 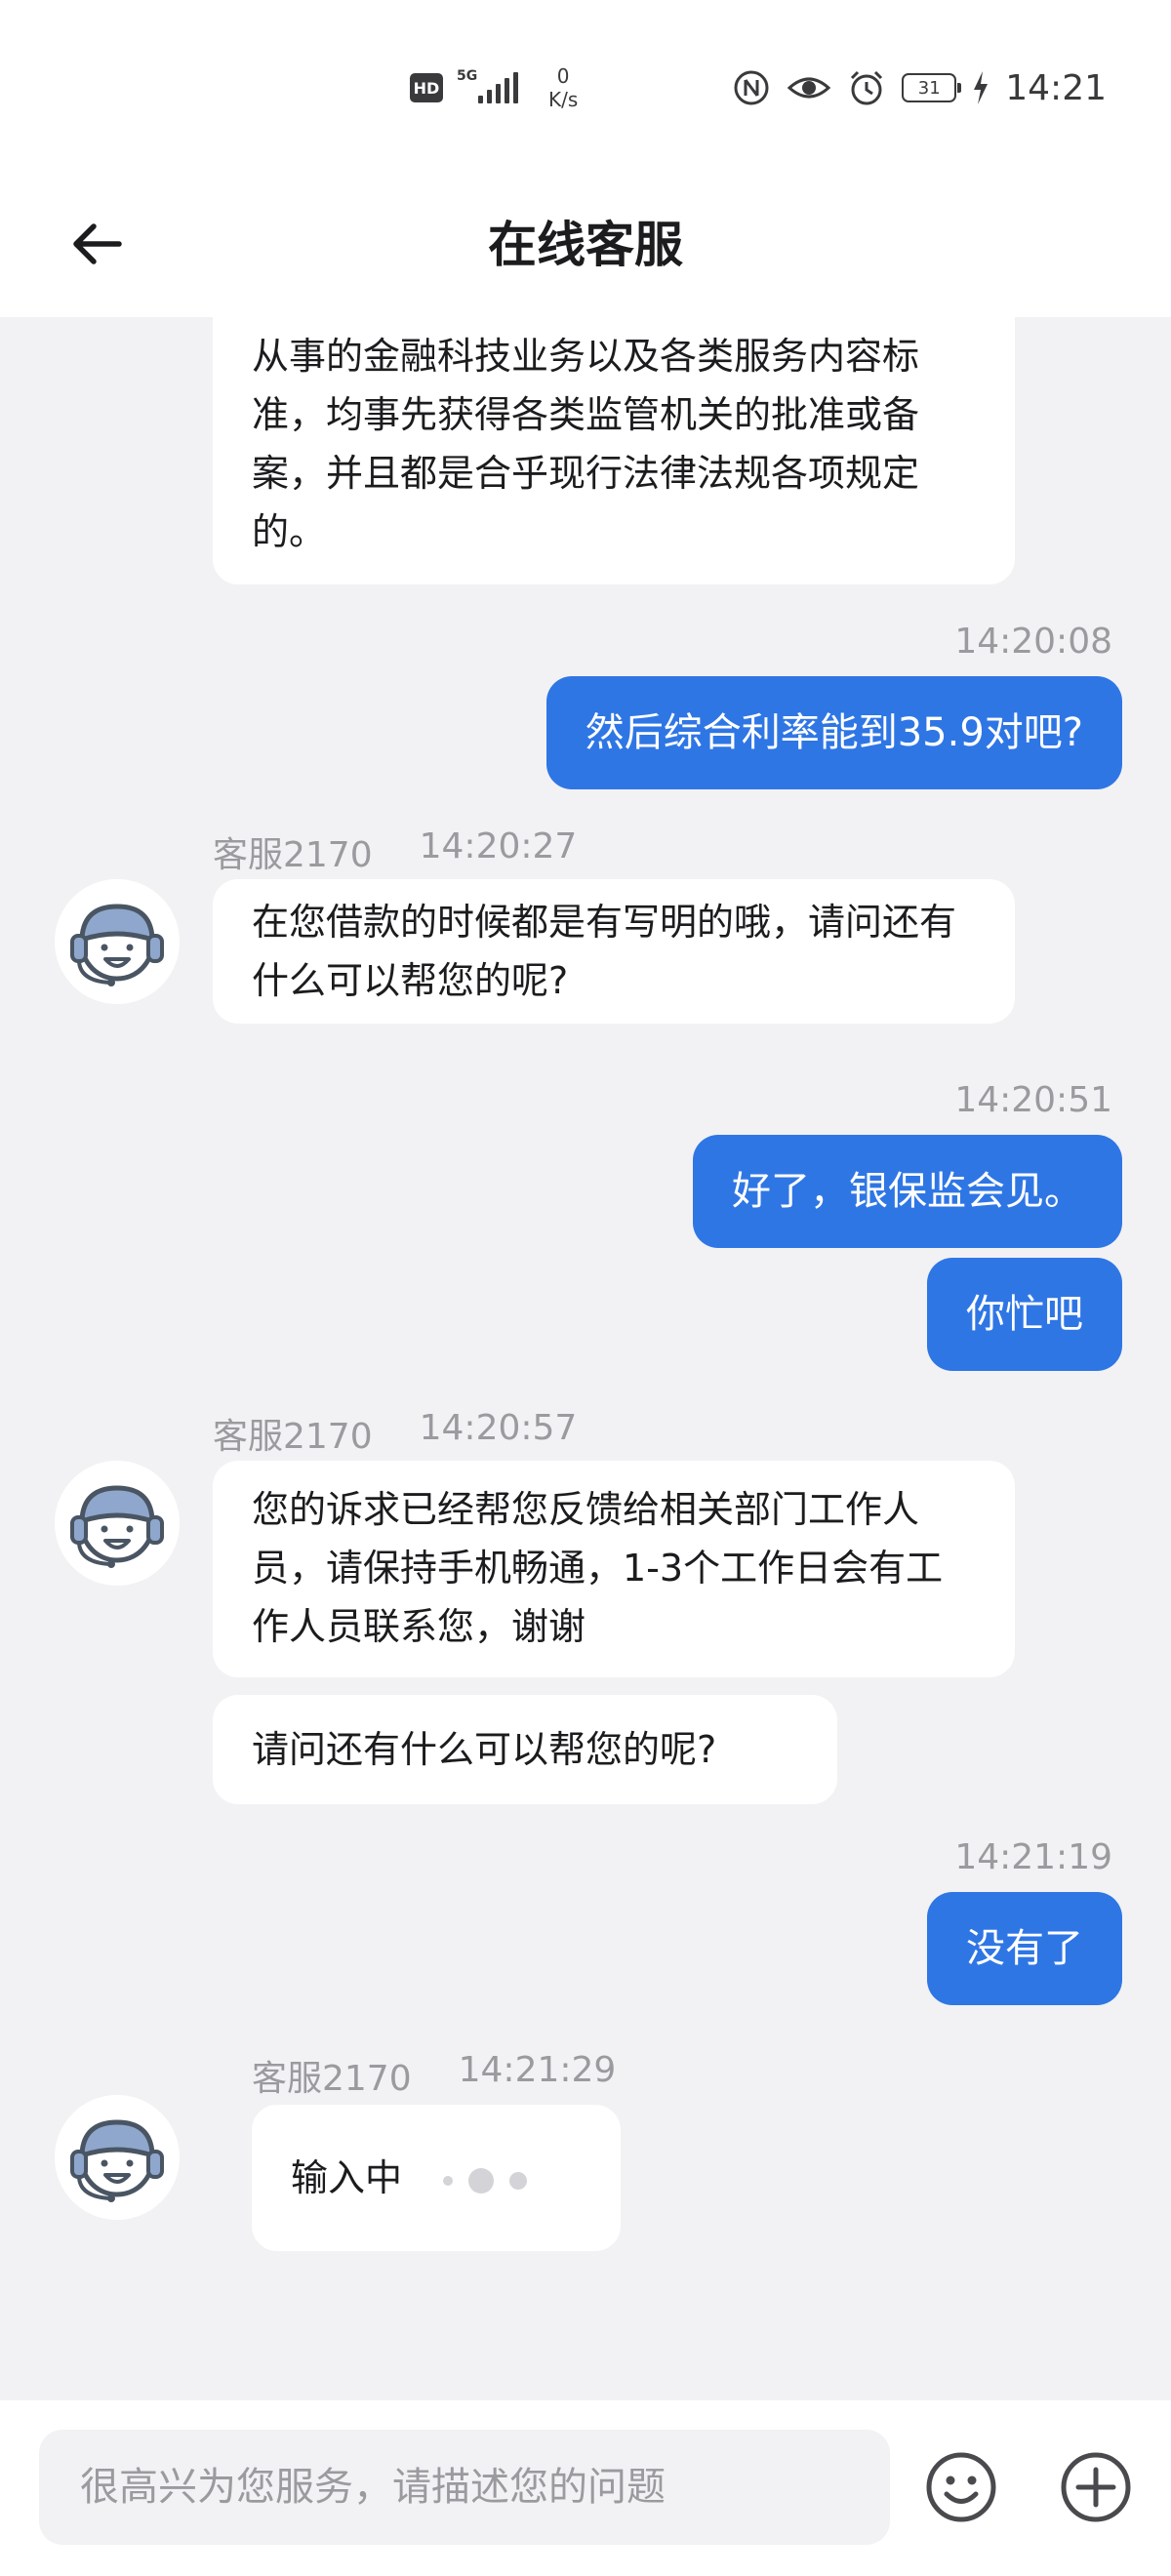 I want to click on message-input-container, so click(x=464, y=2487).